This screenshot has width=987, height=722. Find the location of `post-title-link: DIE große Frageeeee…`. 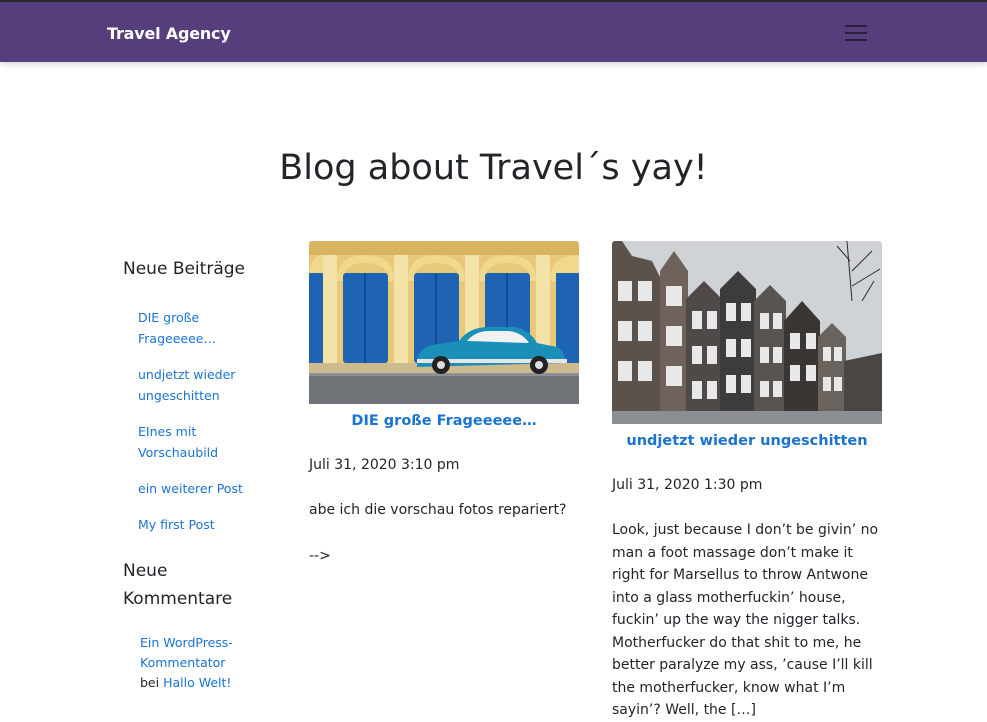

post-title-link: DIE große Frageeeee… is located at coordinates (443, 421).